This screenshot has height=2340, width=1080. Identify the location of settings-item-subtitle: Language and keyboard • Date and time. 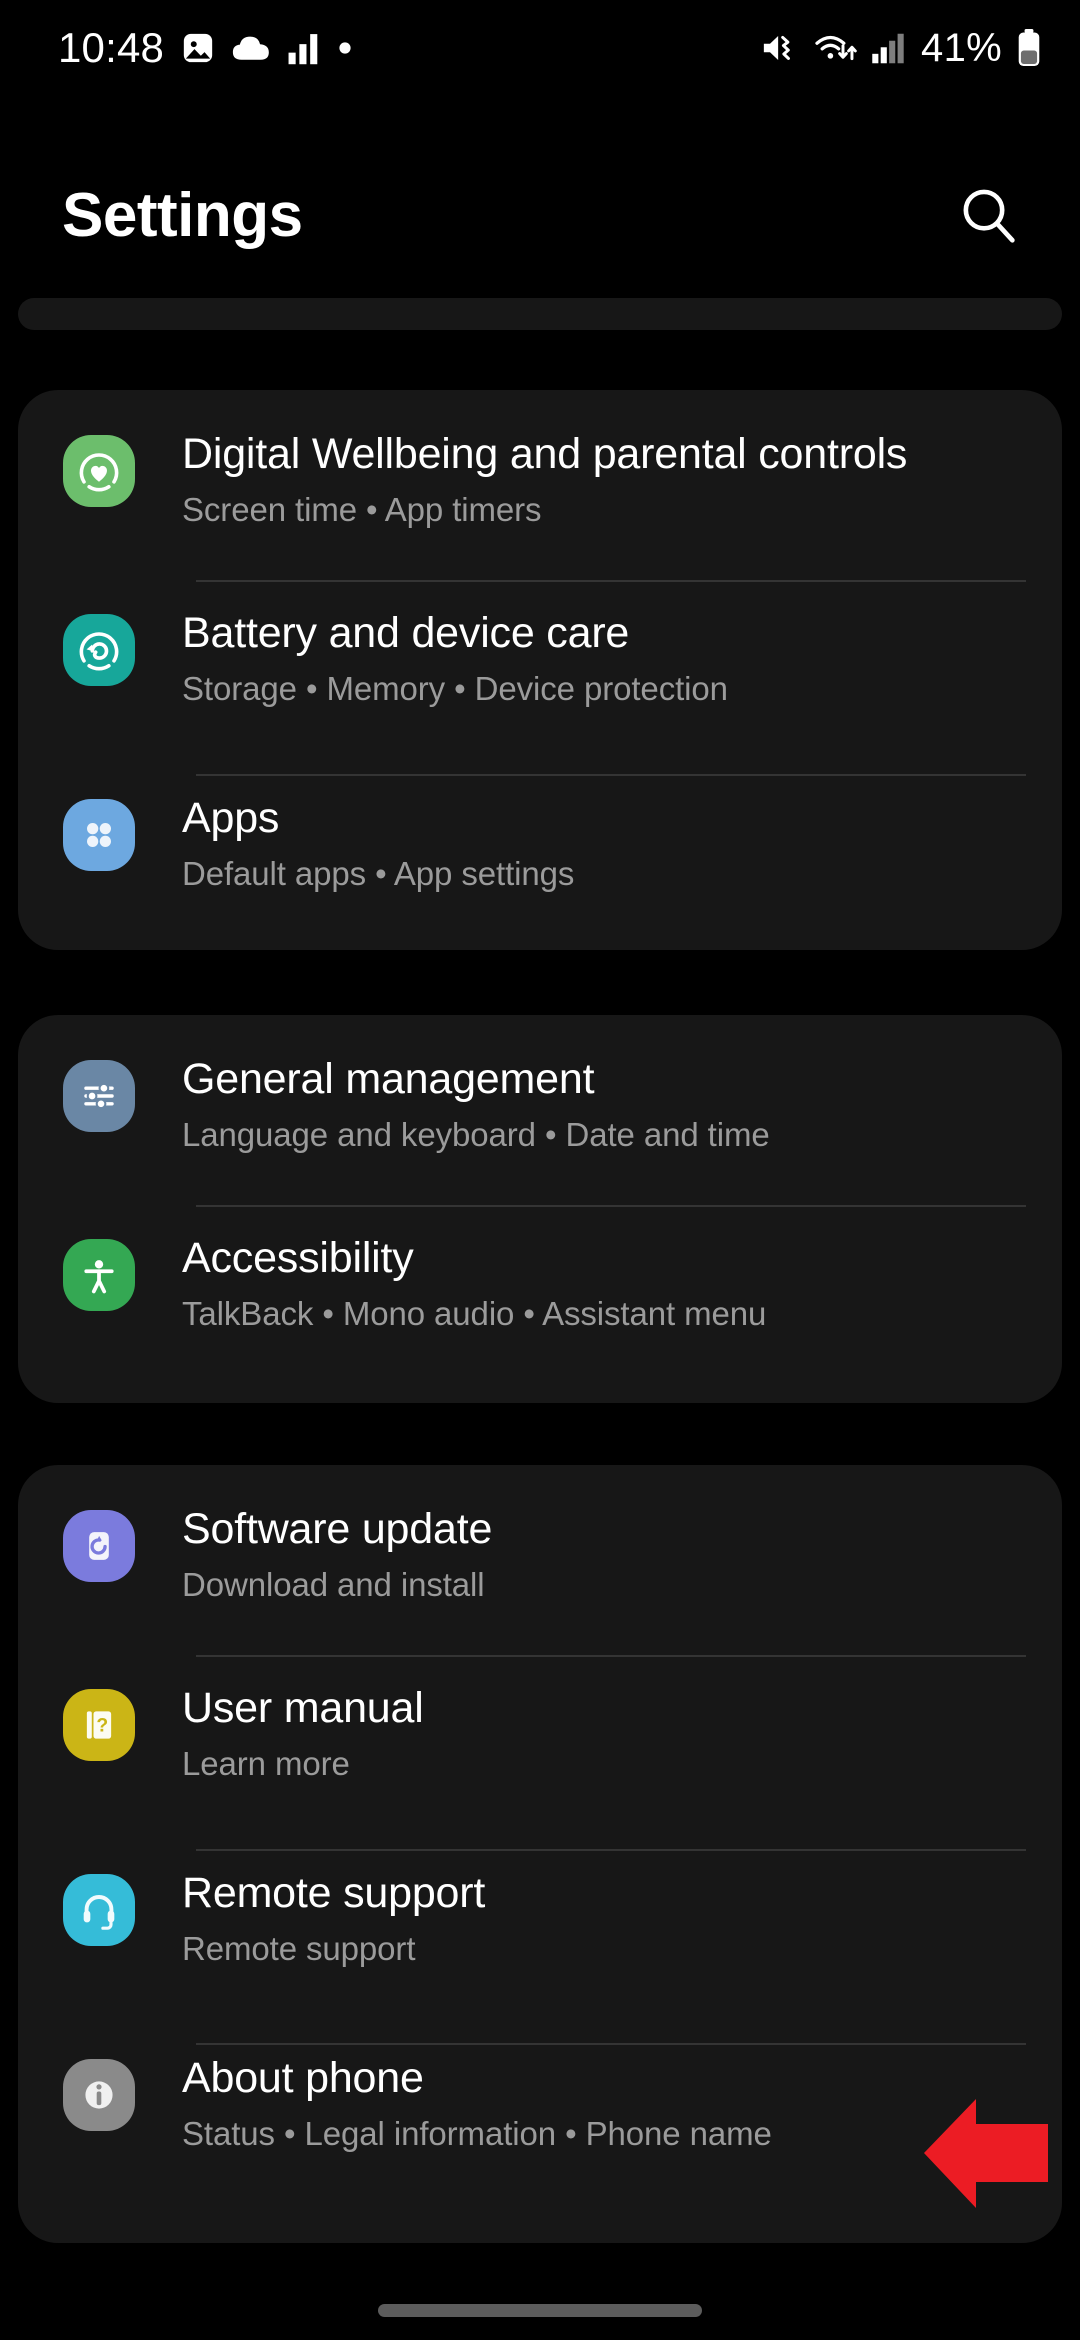
(476, 1134).